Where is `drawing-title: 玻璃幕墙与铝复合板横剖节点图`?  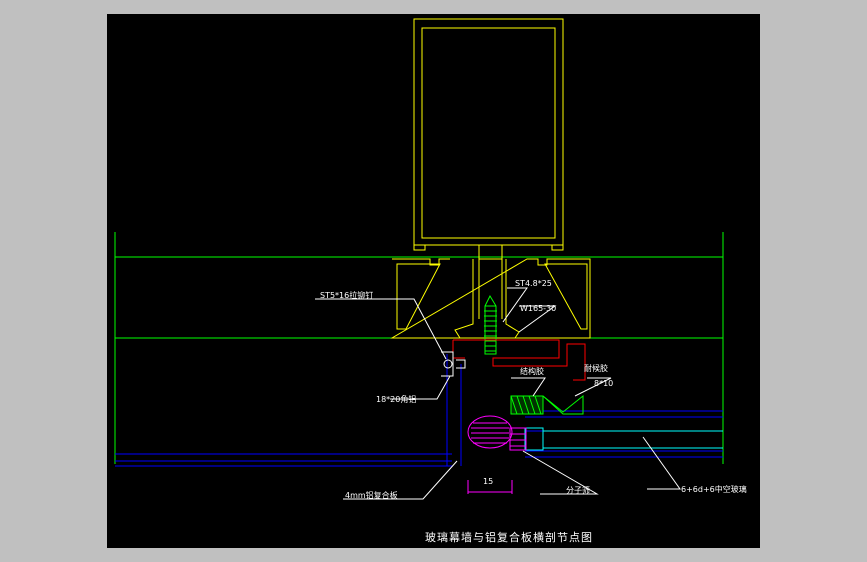 drawing-title: 玻璃幕墙与铝复合板横剖节点图 is located at coordinates (509, 537).